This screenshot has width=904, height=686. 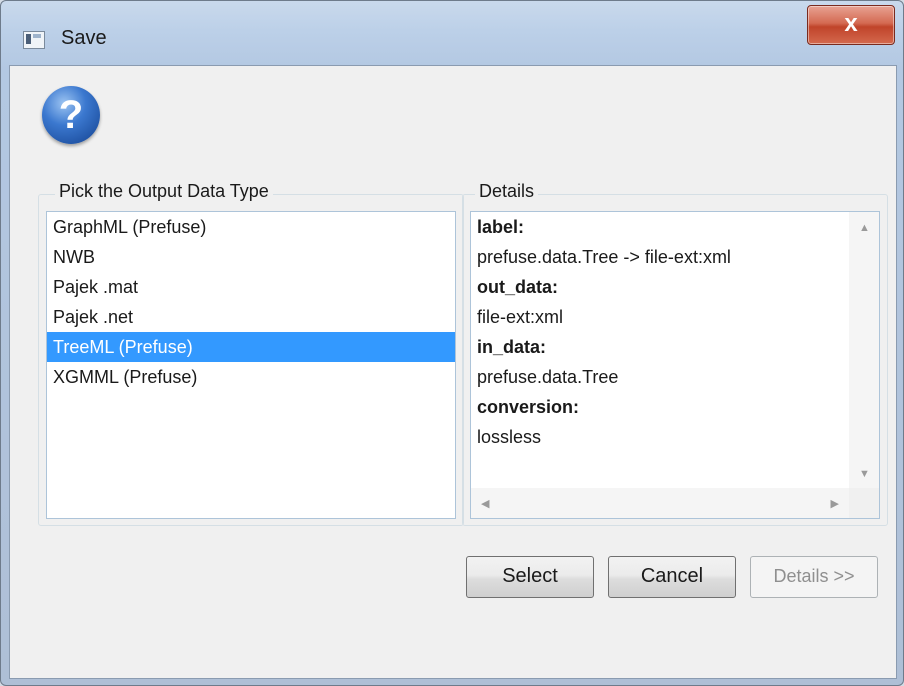 What do you see at coordinates (507, 191) in the screenshot?
I see `details-group-title: Details` at bounding box center [507, 191].